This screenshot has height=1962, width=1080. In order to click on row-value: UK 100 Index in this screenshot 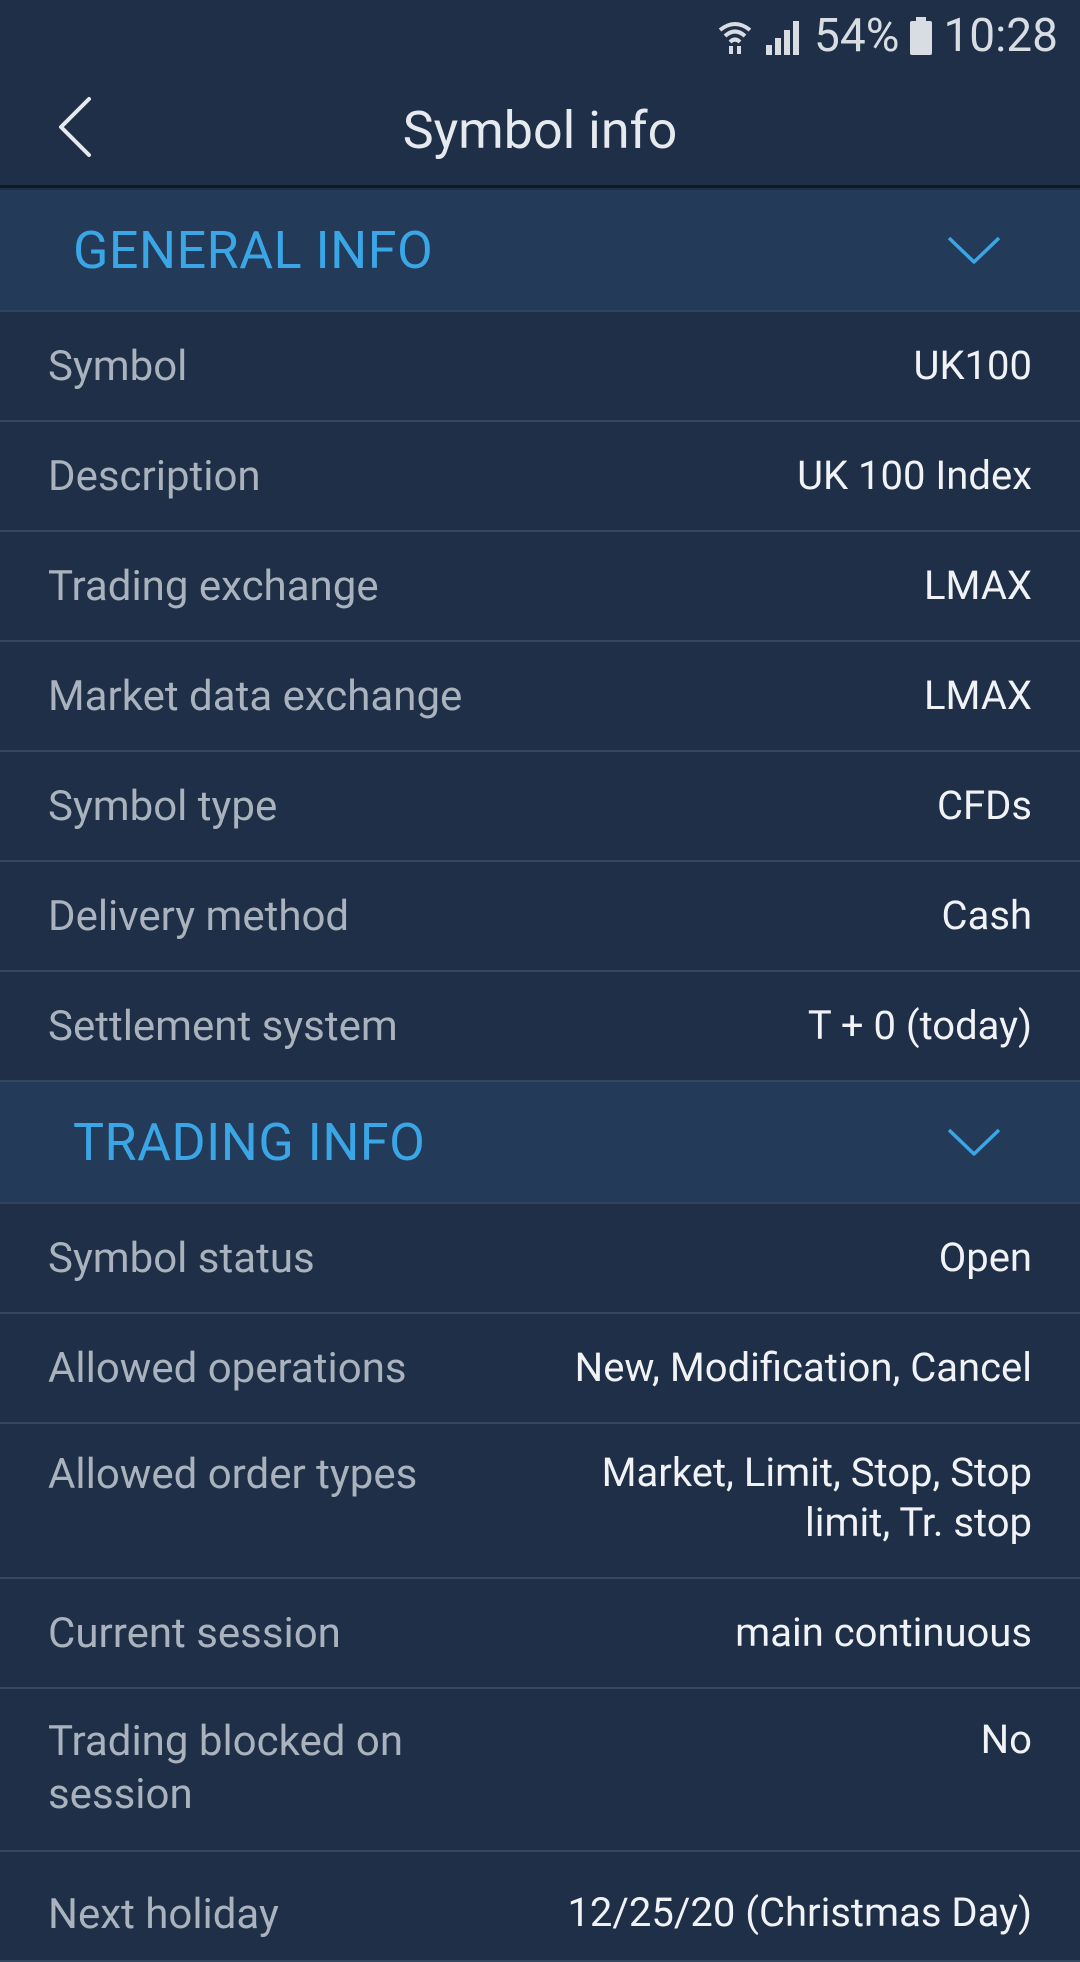, I will do `click(914, 475)`.